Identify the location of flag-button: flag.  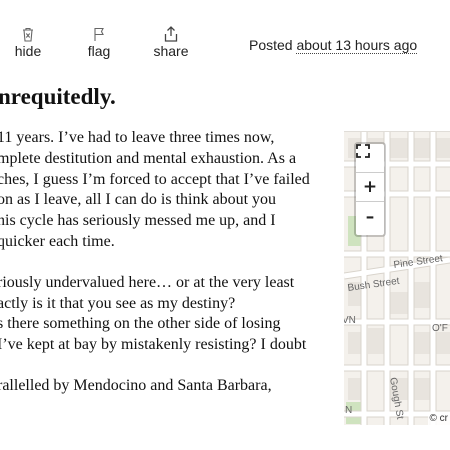
(99, 42).